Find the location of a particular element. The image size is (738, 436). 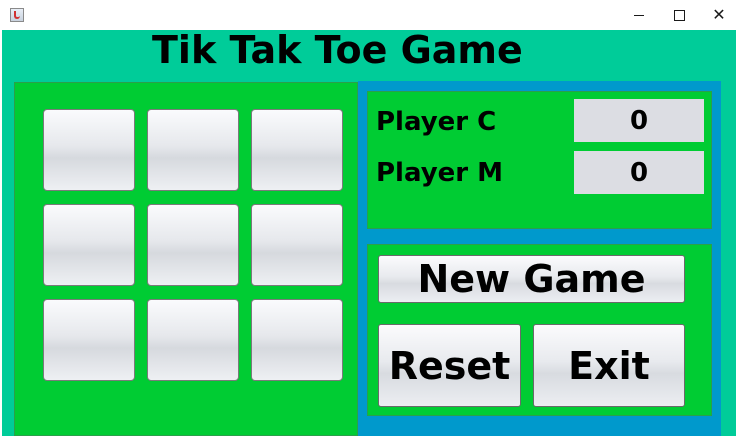

window-titlebar: ✕ is located at coordinates (369, 15).